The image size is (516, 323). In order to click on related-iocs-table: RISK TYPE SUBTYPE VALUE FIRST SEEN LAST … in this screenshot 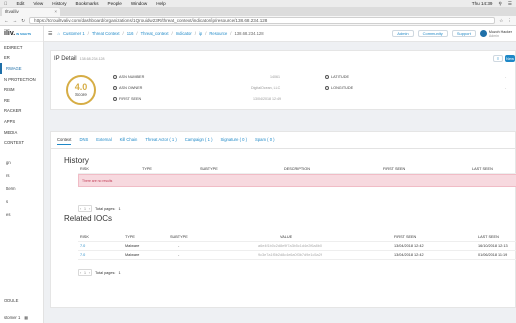, I will do `click(297, 246)`.